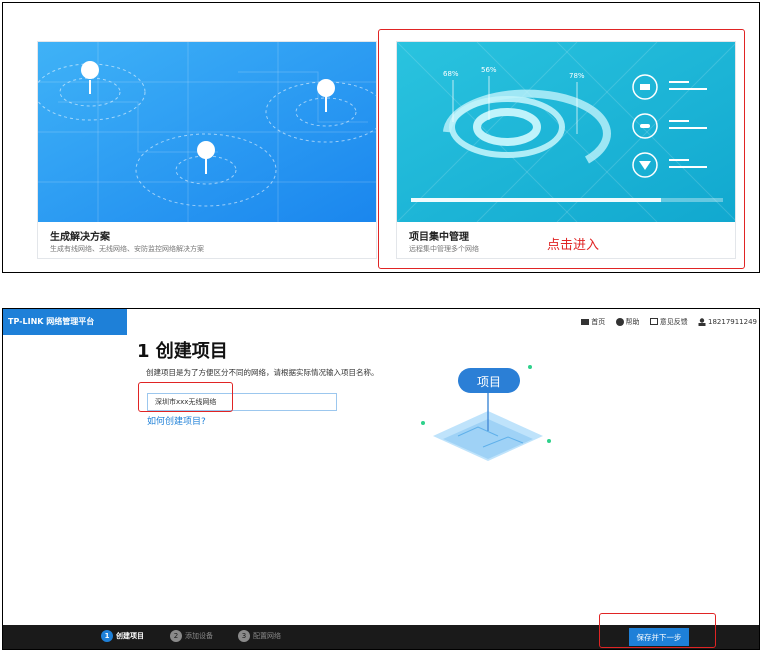 The width and height of the screenshot is (762, 652). What do you see at coordinates (176, 420) in the screenshot?
I see `help-link: 如何创建项目?` at bounding box center [176, 420].